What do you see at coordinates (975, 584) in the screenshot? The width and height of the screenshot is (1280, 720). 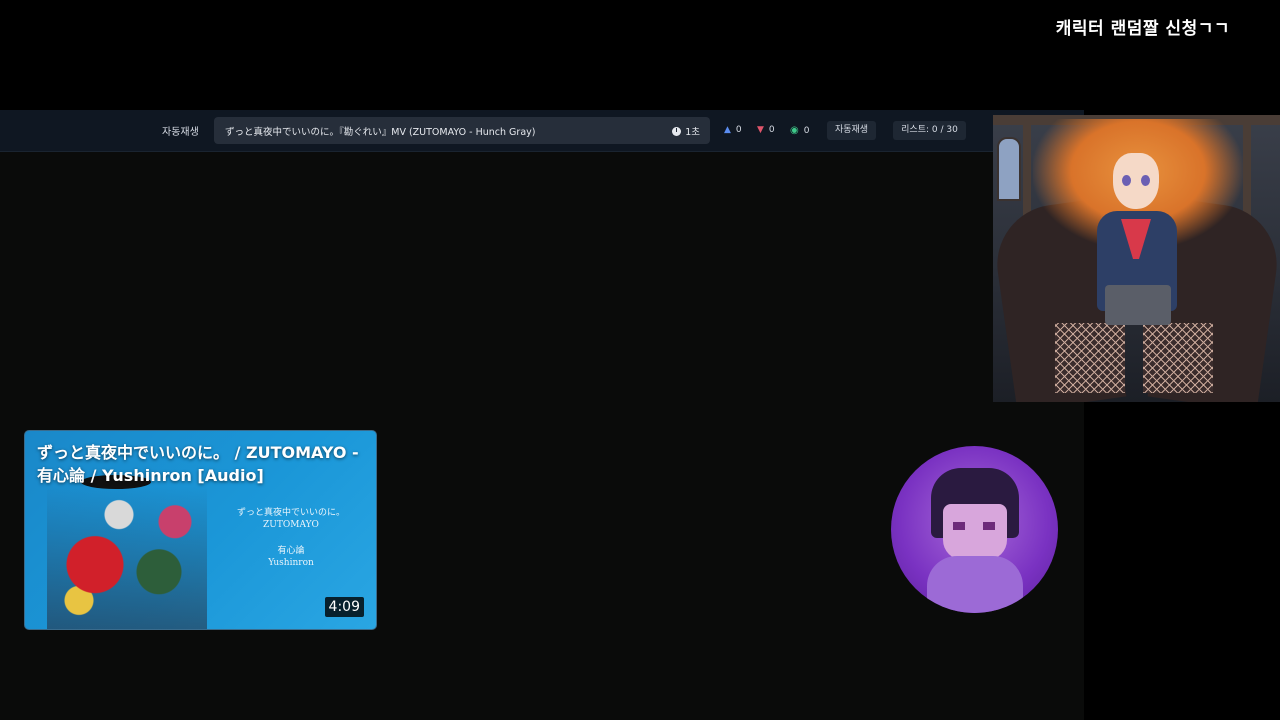 I see `avatar-body` at bounding box center [975, 584].